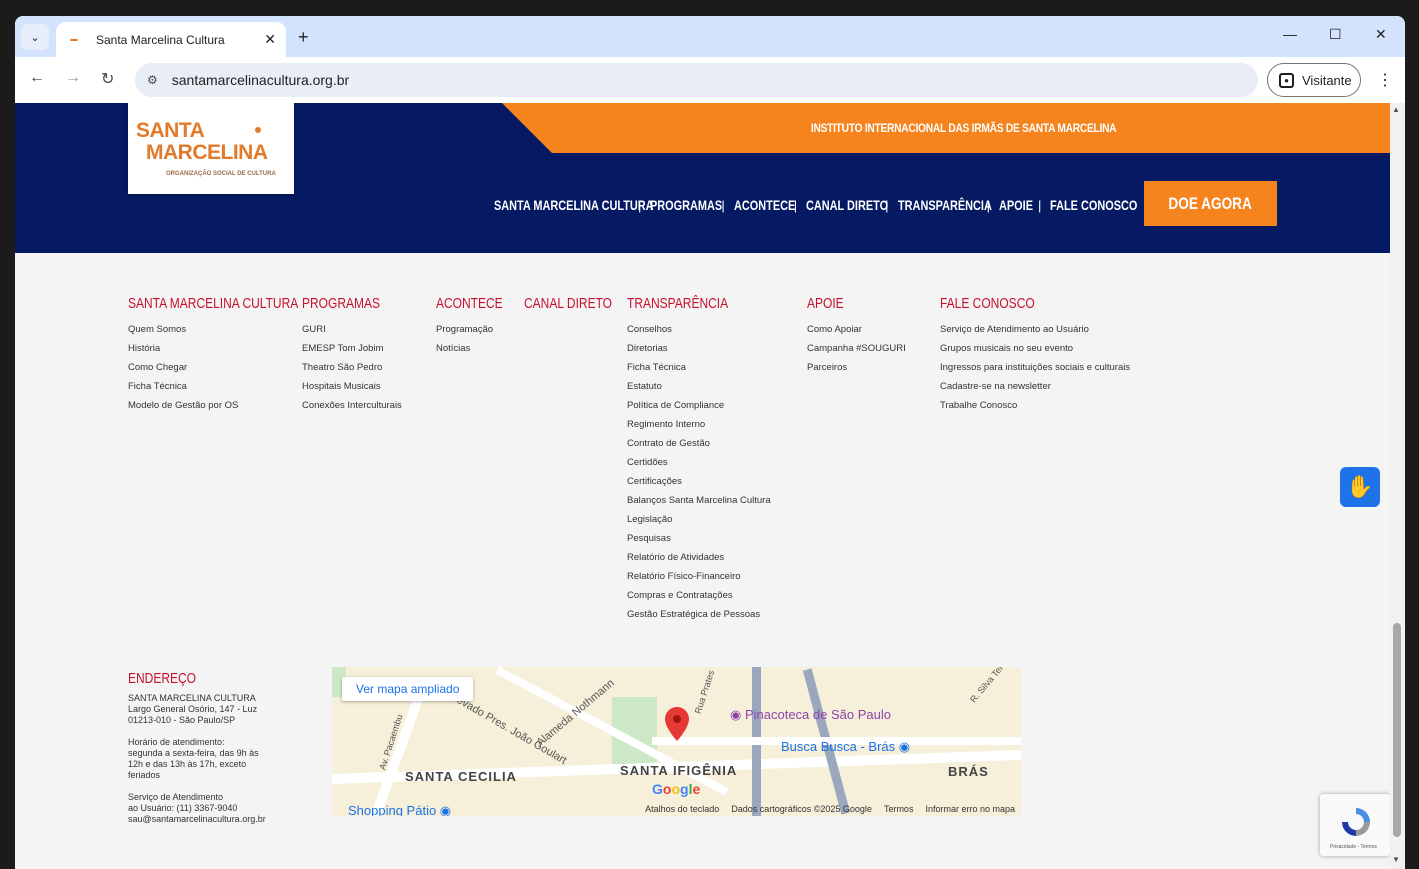 This screenshot has height=869, width=1419. I want to click on hours-line: feriados, so click(144, 775).